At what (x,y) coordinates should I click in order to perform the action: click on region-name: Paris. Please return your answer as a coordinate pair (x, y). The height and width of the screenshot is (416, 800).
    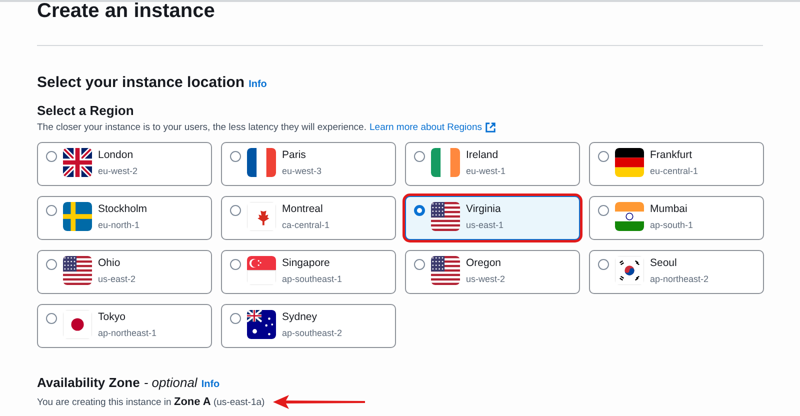
    Looking at the image, I should click on (294, 155).